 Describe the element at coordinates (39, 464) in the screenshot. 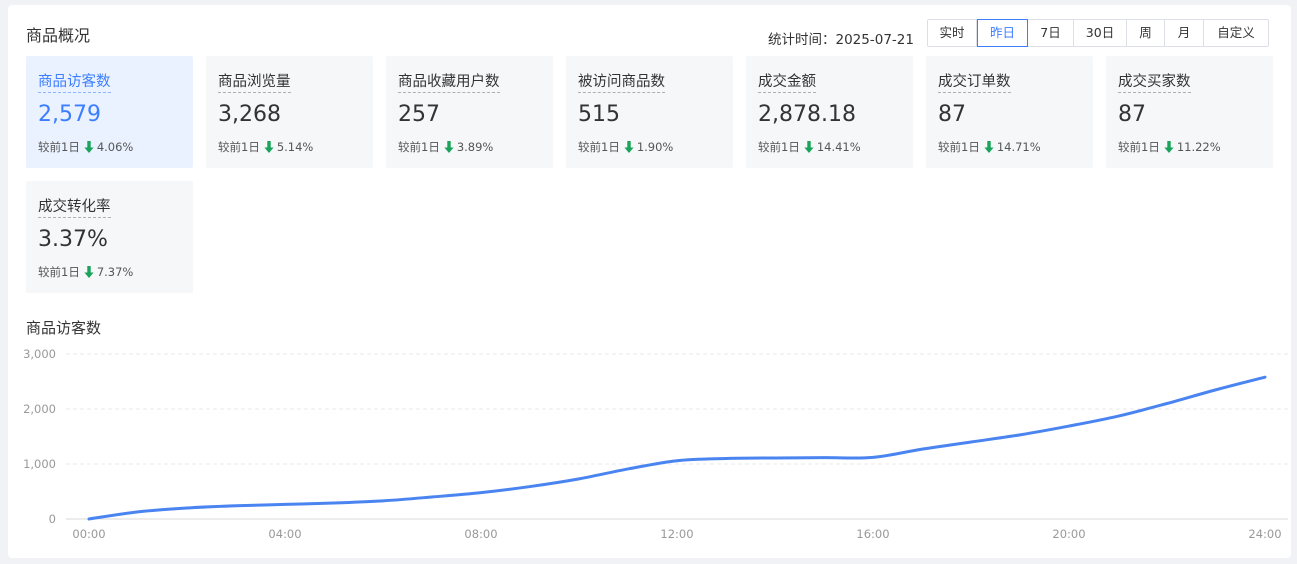

I see `y-tick-label: 1,000` at that location.